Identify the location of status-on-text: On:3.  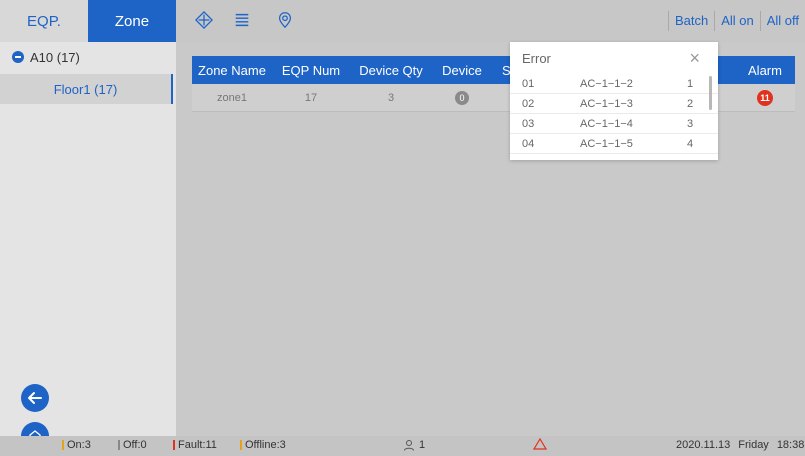
(79, 445).